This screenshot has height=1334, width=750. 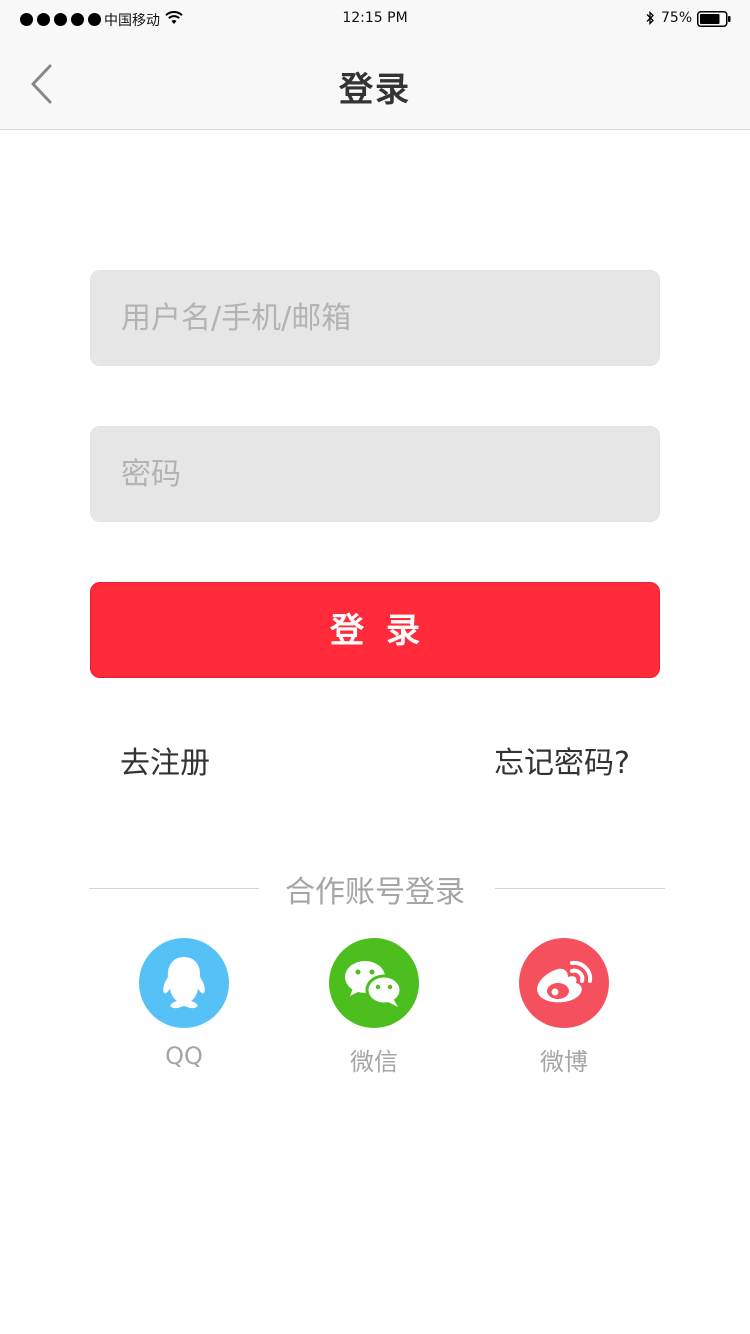 I want to click on forgot-password-link: 忘记密码?, so click(x=562, y=760).